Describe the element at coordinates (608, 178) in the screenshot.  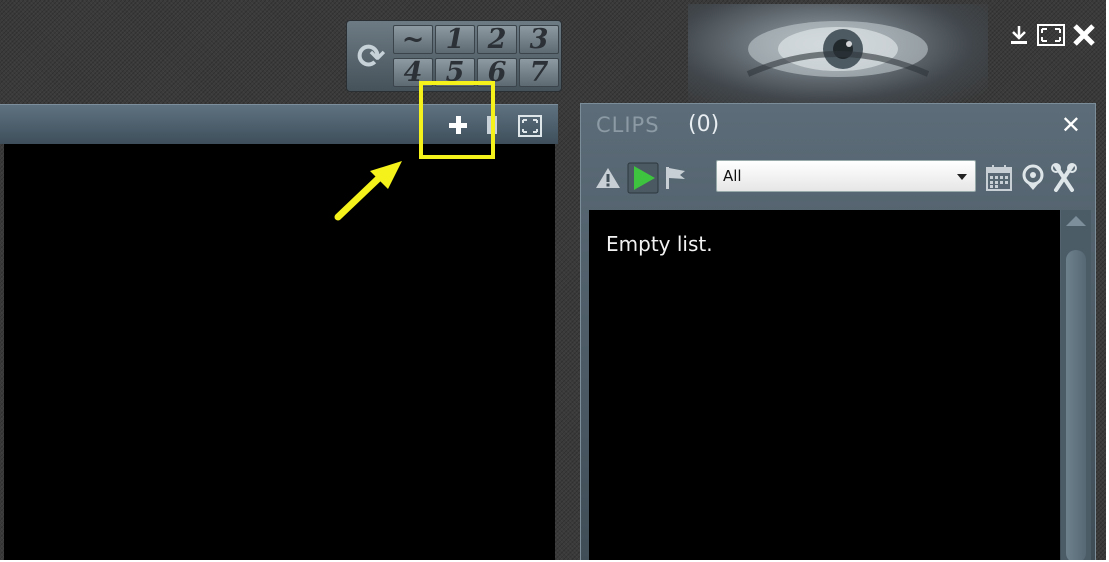
I see `alert-icon` at that location.